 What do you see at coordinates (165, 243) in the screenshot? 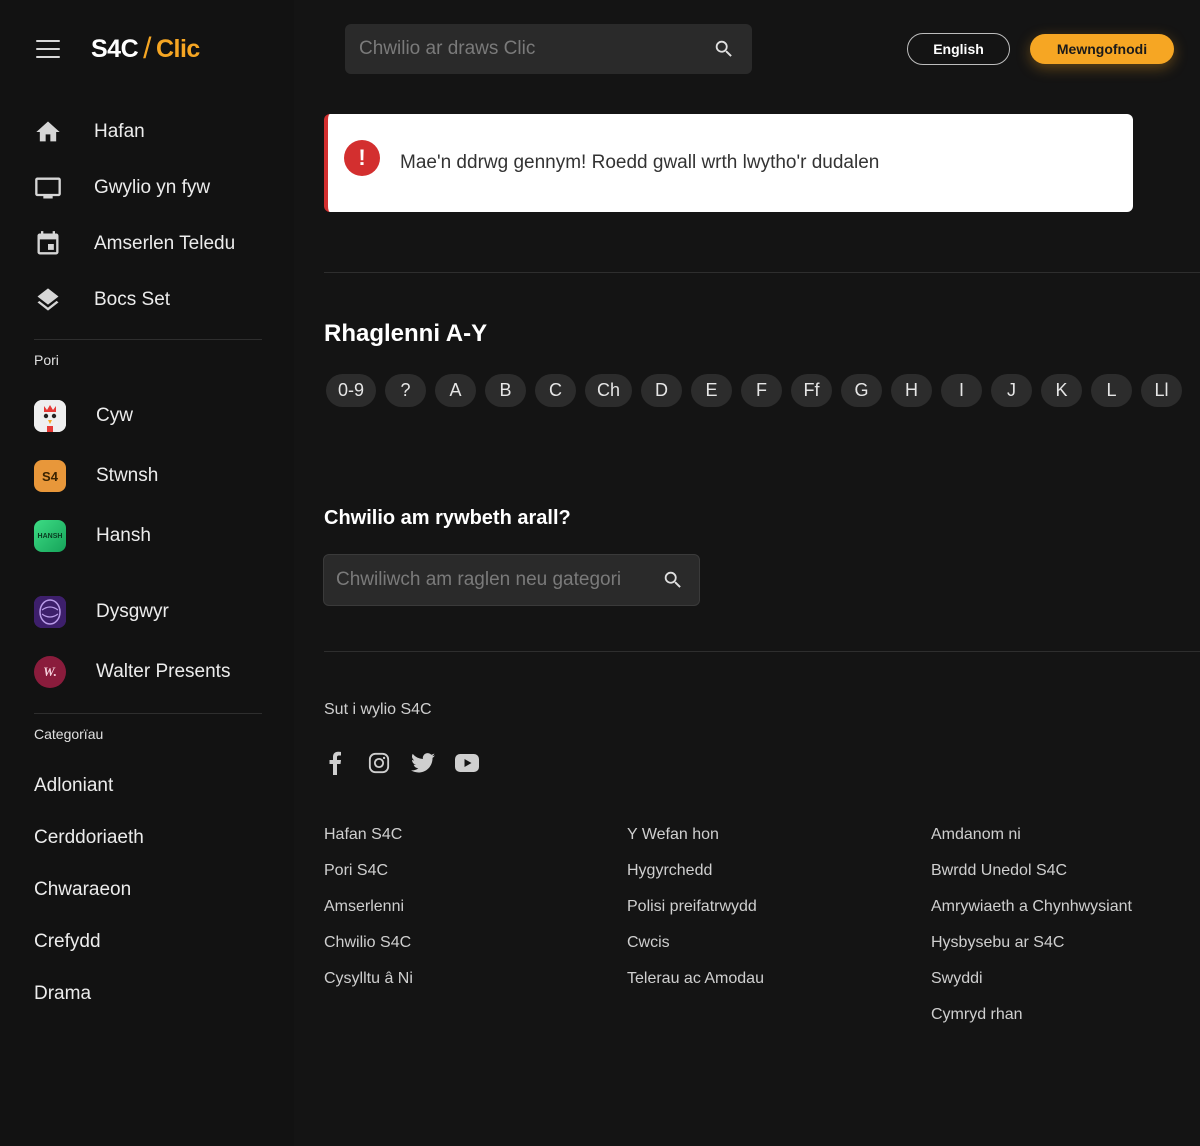
I see `sidebar-item-label: Amserlen Teledu` at bounding box center [165, 243].